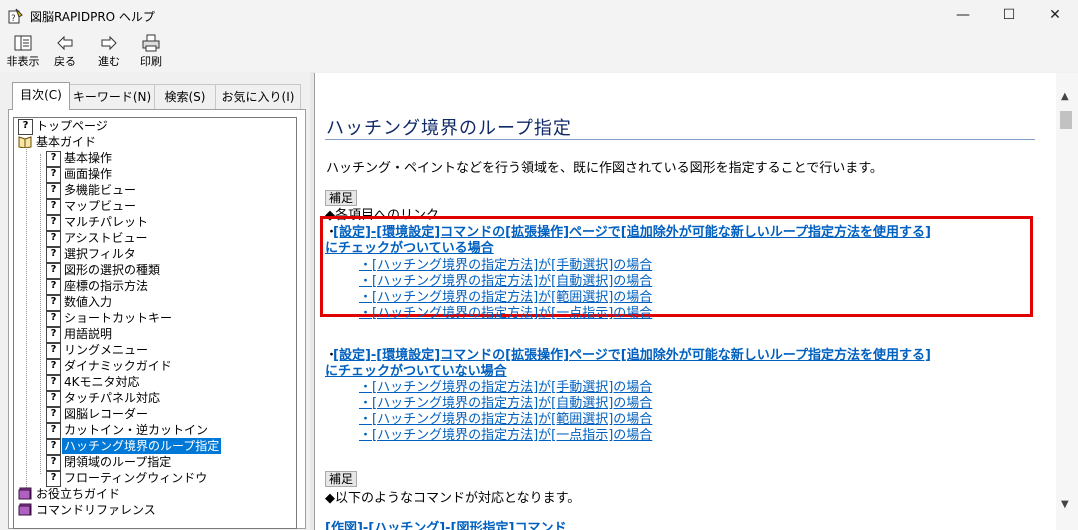 This screenshot has width=1078, height=530. What do you see at coordinates (112, 398) in the screenshot?
I see `tree-item-label: タッチパネル対応` at bounding box center [112, 398].